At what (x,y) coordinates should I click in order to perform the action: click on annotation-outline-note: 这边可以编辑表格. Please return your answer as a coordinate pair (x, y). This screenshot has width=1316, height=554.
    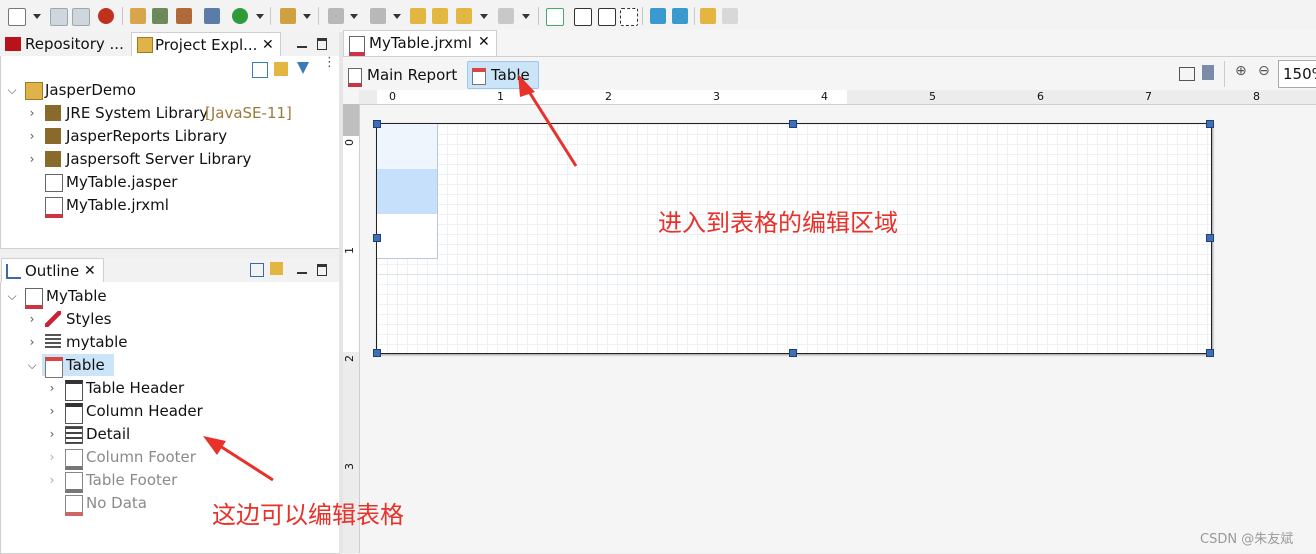
    Looking at the image, I should click on (308, 515).